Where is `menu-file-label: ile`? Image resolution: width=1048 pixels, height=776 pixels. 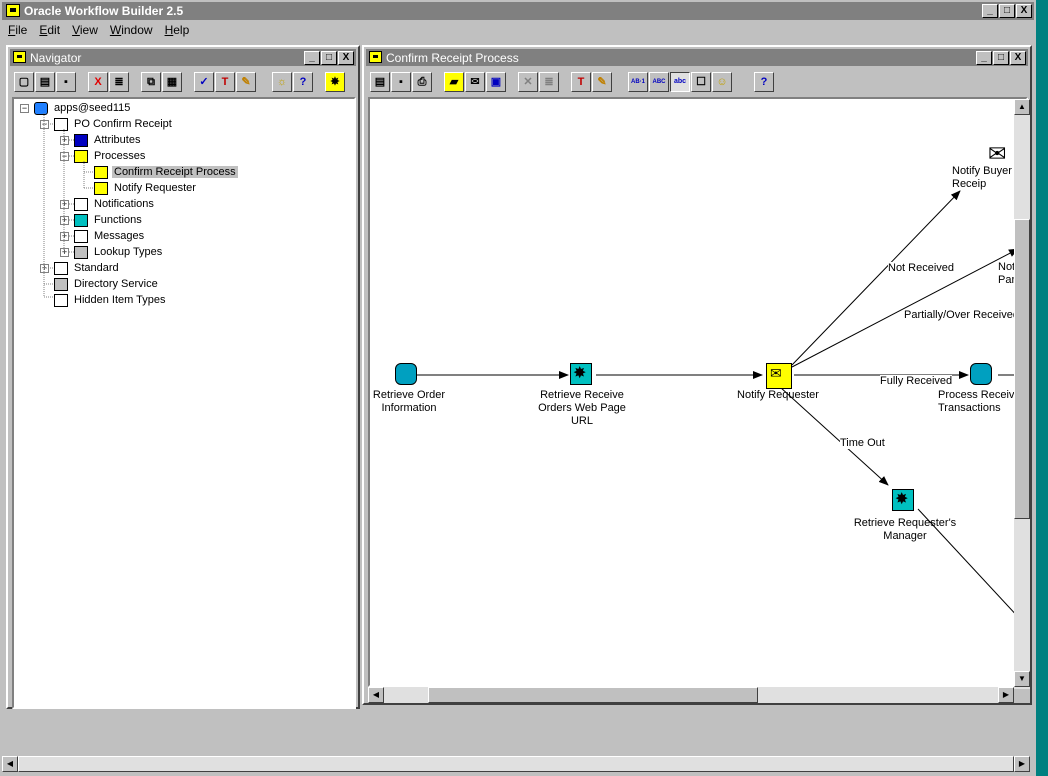 menu-file-label: ile is located at coordinates (21, 30).